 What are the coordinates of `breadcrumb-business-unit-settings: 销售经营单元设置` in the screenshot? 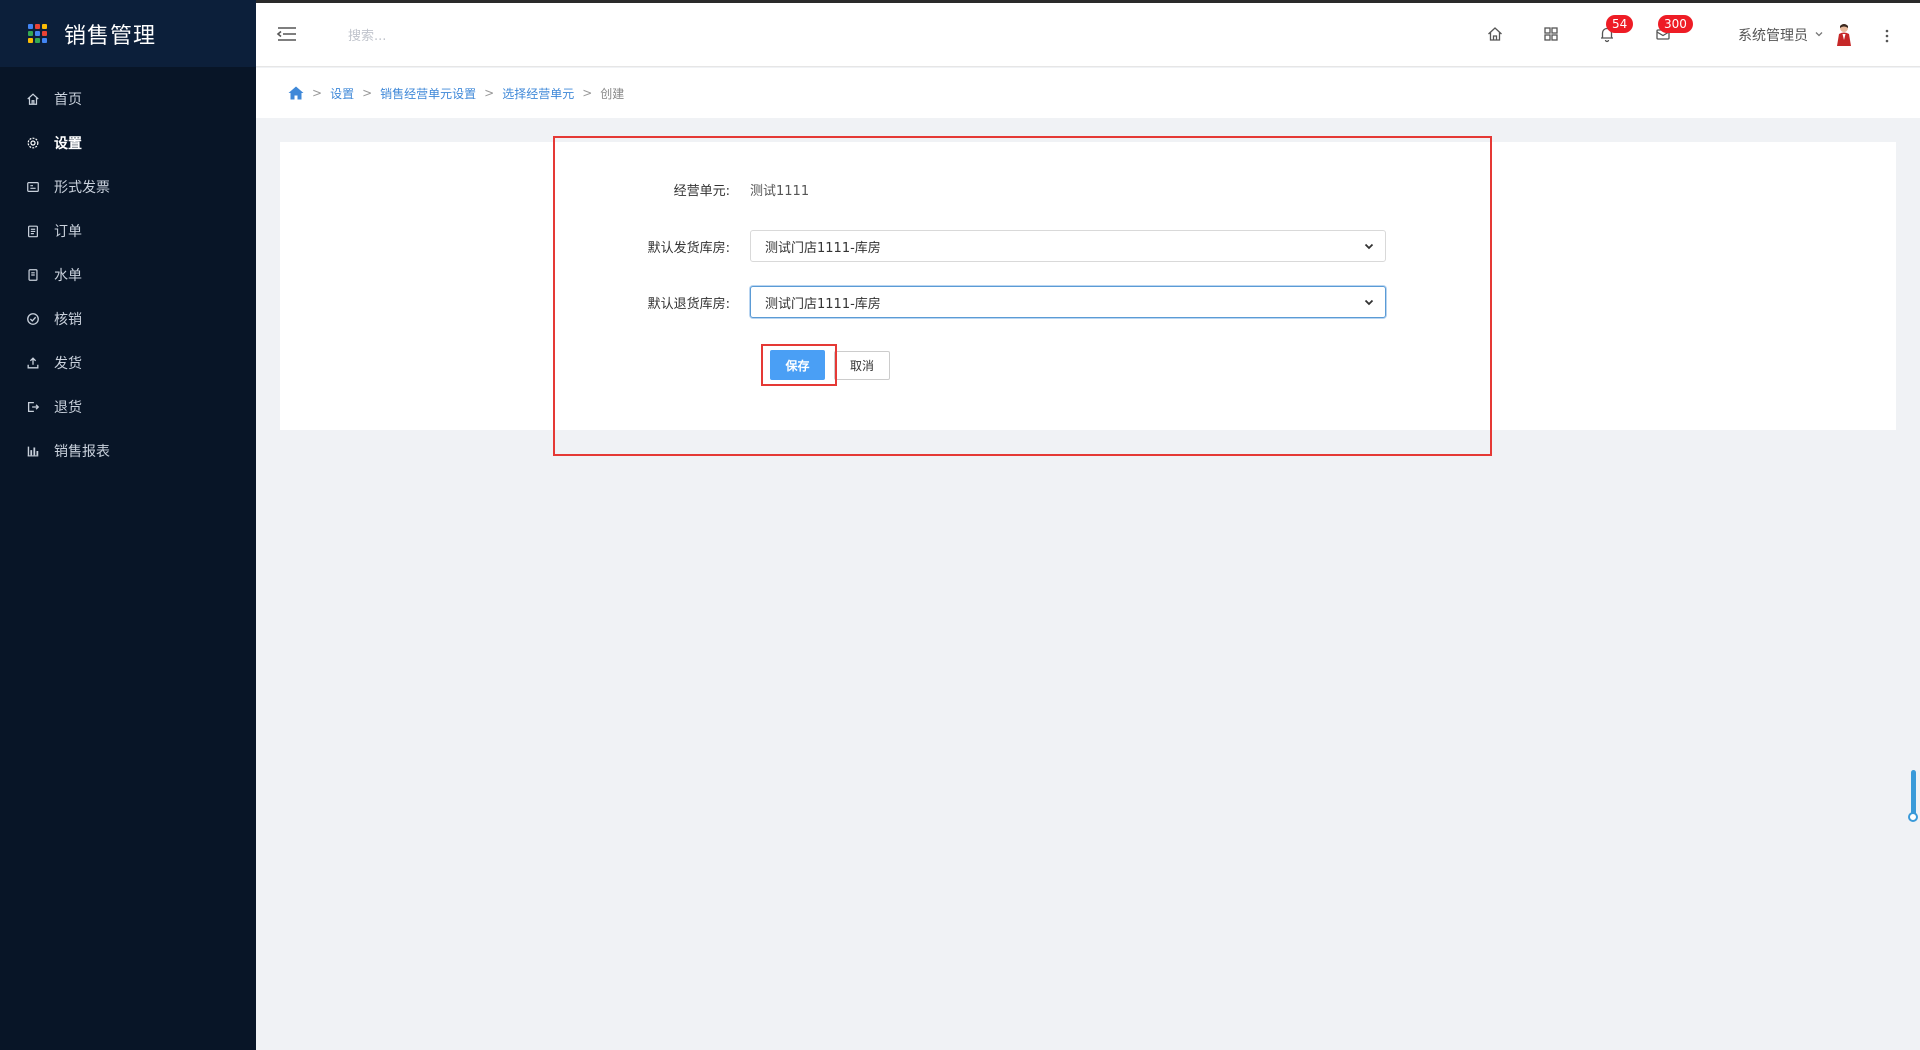 It's located at (428, 93).